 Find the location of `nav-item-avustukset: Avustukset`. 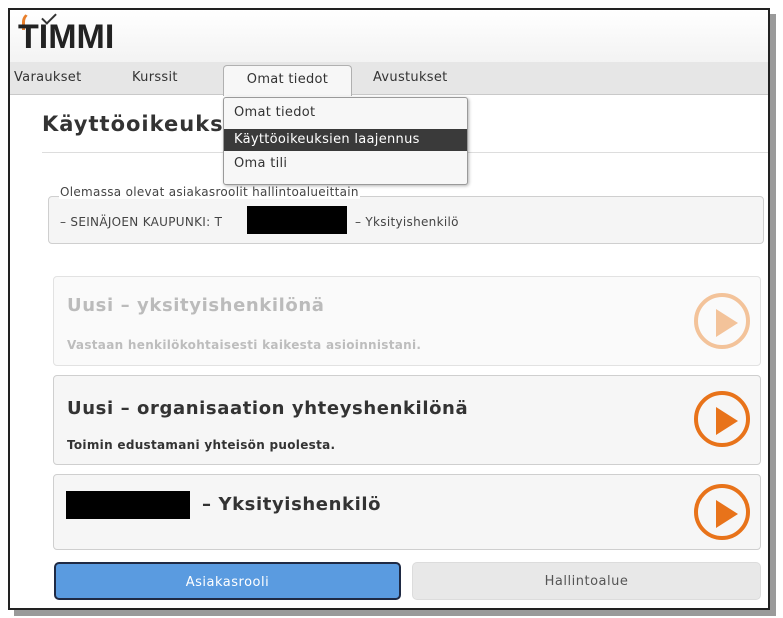

nav-item-avustukset: Avustukset is located at coordinates (410, 78).